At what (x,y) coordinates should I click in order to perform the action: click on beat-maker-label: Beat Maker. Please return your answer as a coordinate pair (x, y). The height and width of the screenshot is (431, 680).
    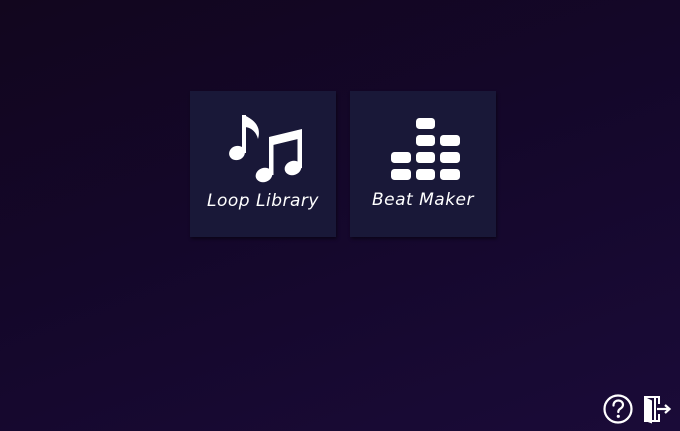
    Looking at the image, I should click on (423, 200).